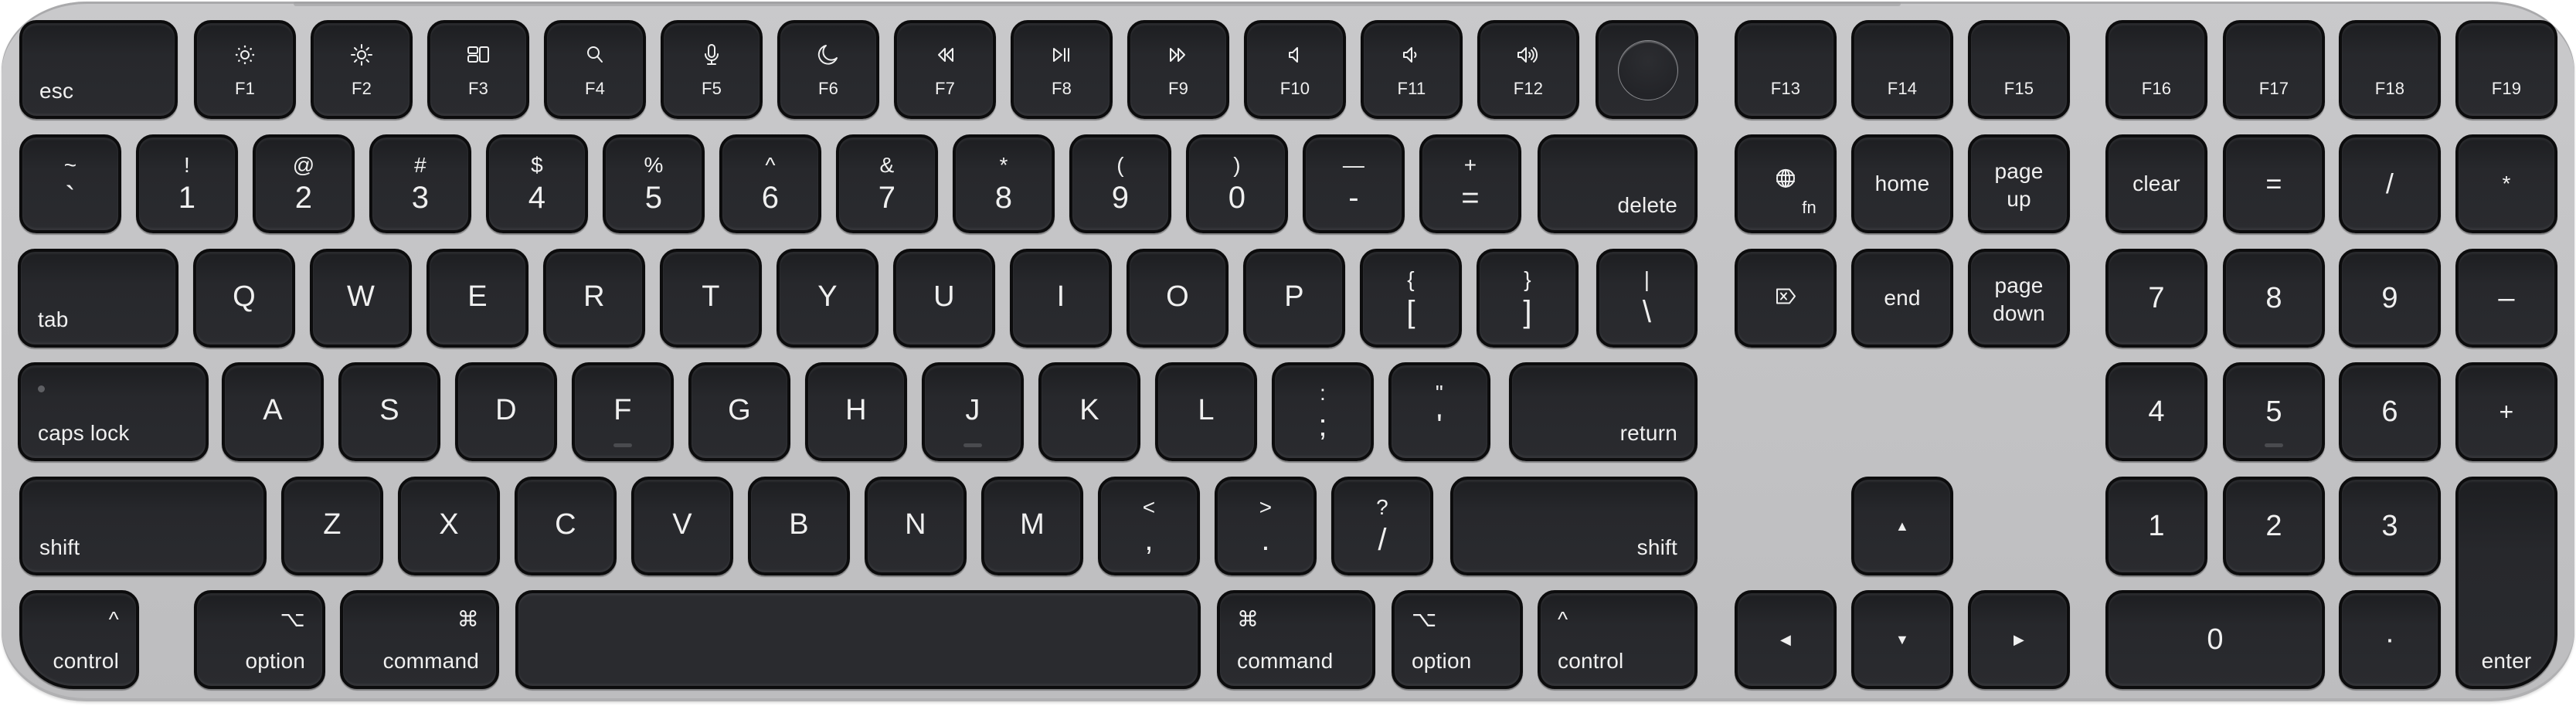 This screenshot has height=706, width=2576. Describe the element at coordinates (2156, 299) in the screenshot. I see `numpad-7: 7` at that location.